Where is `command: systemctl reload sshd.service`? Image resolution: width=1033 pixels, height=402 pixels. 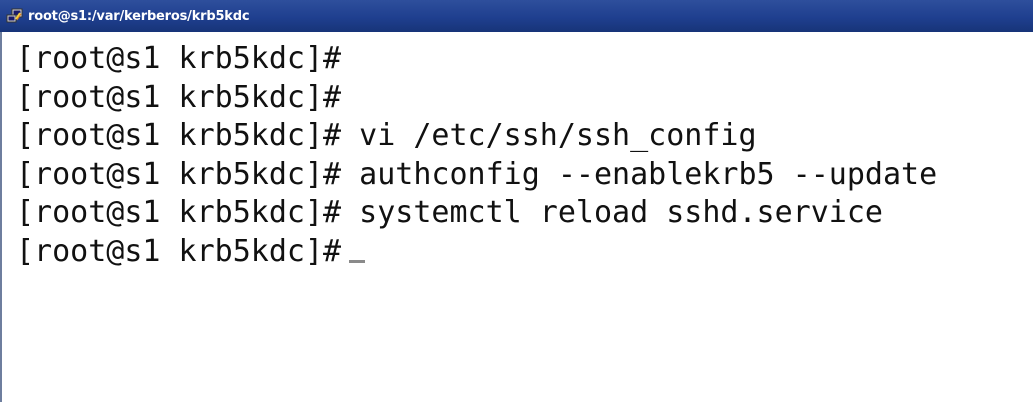 command: systemctl reload sshd.service is located at coordinates (612, 212).